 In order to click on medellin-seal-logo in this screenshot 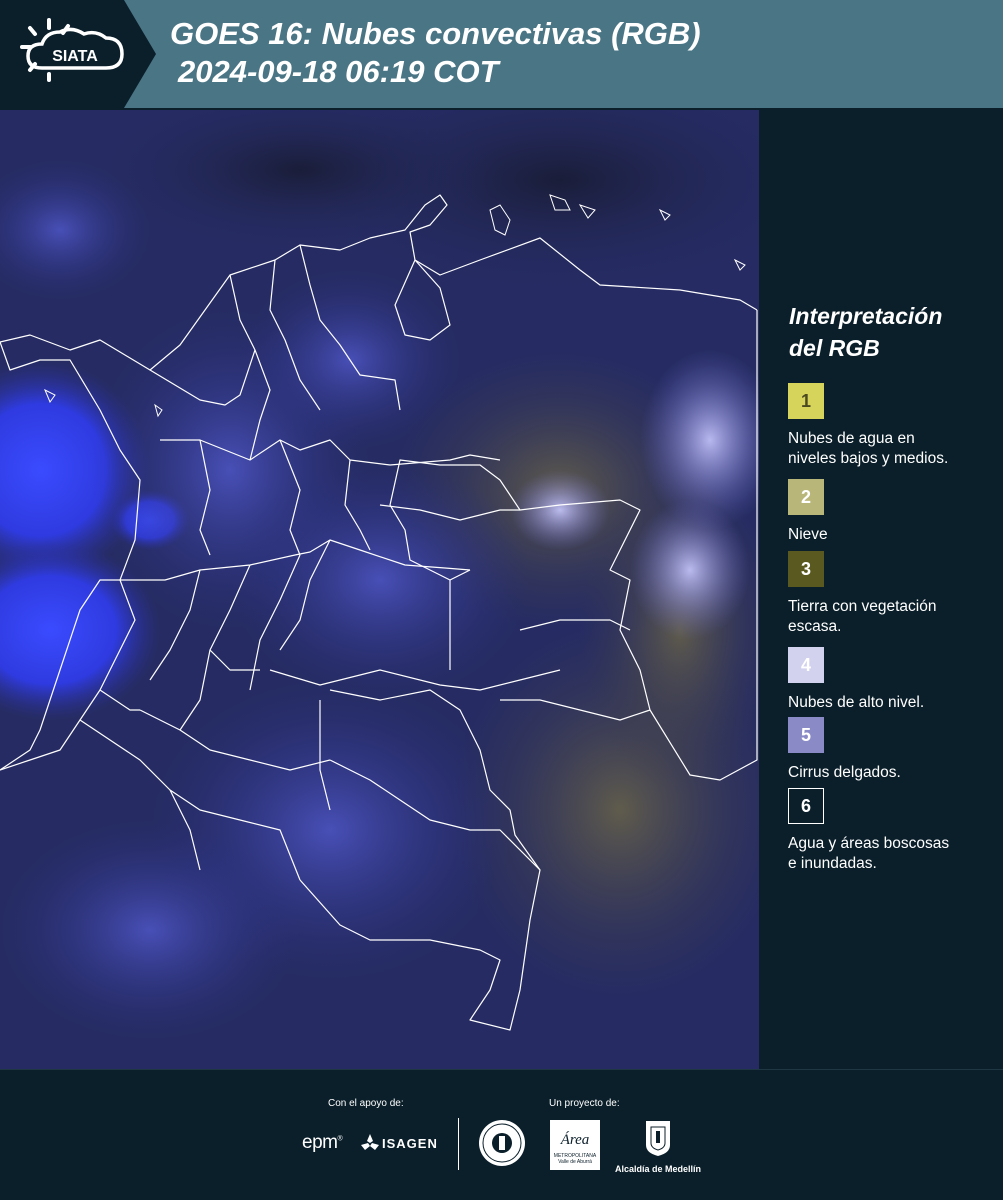, I will do `click(502, 1145)`.